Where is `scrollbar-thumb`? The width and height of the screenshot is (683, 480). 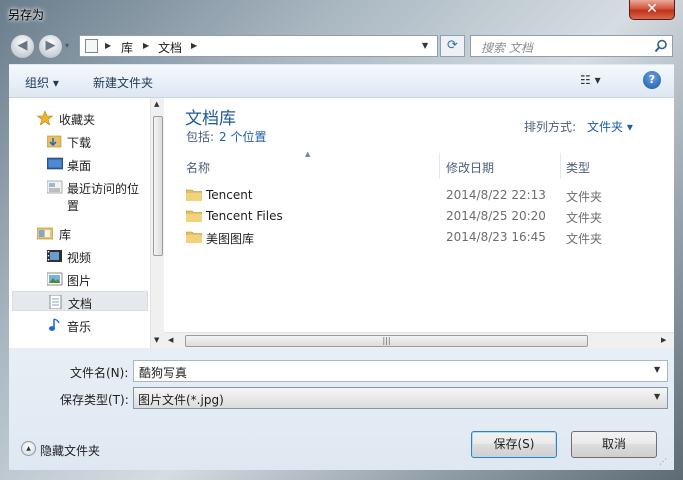 scrollbar-thumb is located at coordinates (158, 186).